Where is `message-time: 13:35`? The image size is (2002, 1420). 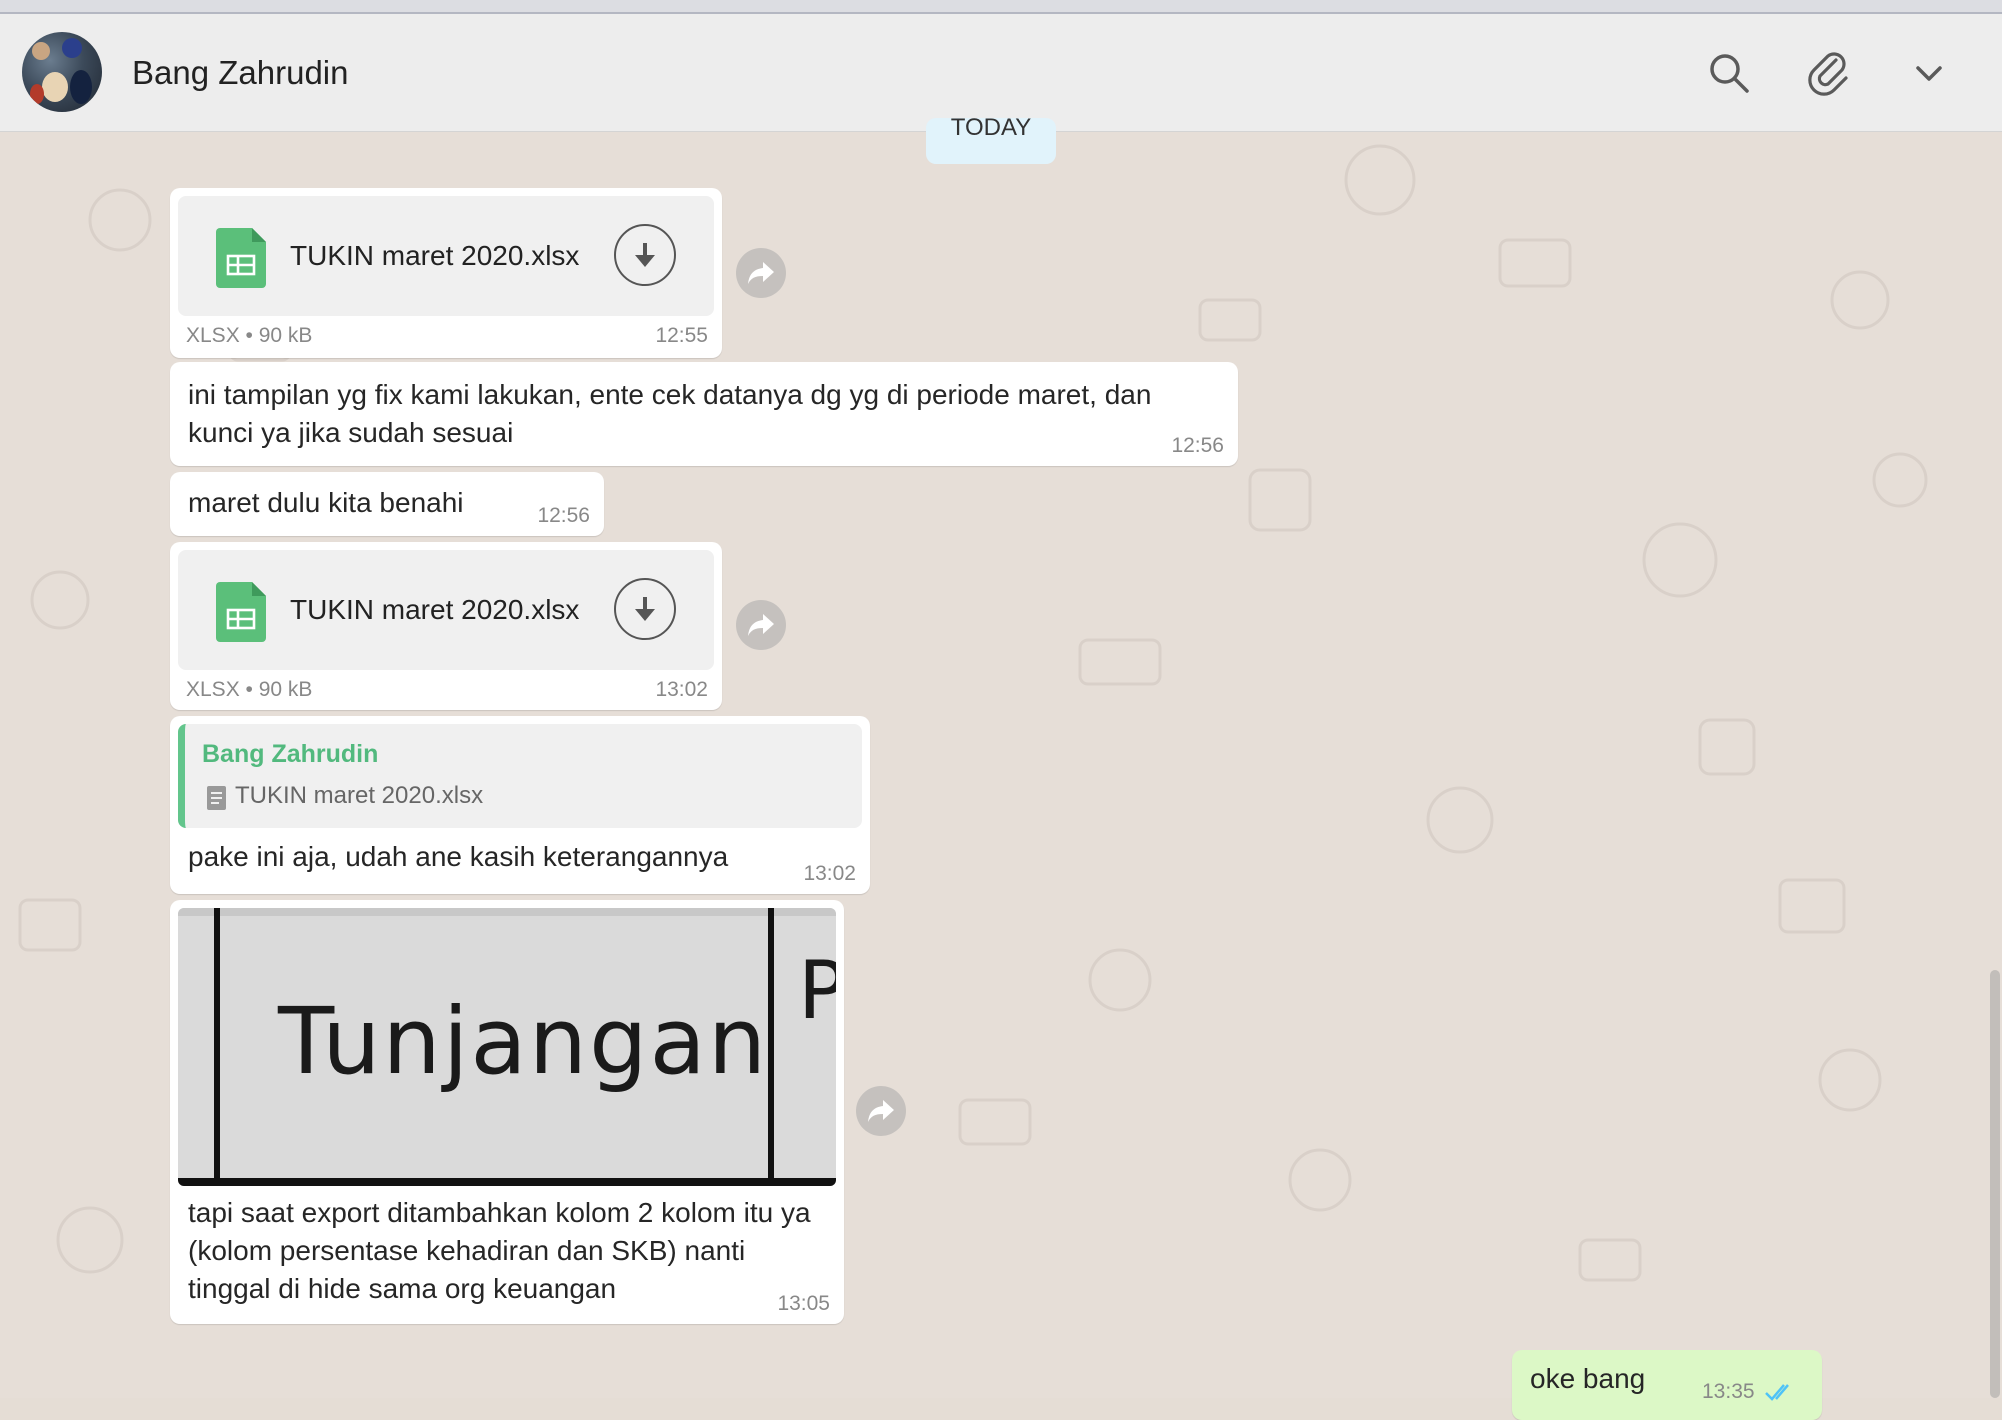
message-time: 13:35 is located at coordinates (1728, 1391).